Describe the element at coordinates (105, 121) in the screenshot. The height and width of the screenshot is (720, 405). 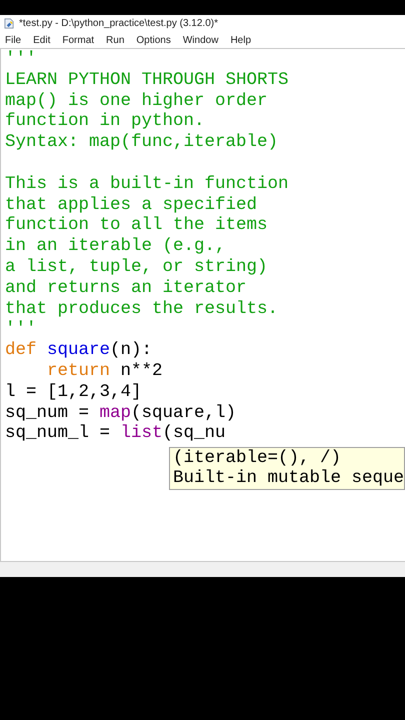
I see `code-line: function in python.` at that location.